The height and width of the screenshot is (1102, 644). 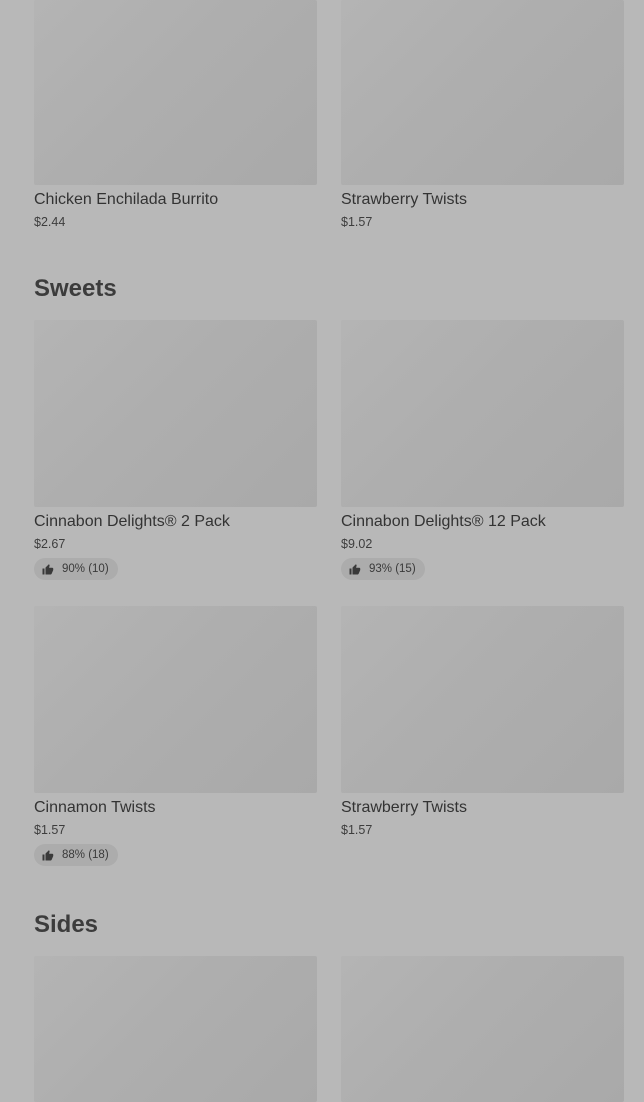 I want to click on rating-badge: 88% (18), so click(x=76, y=855).